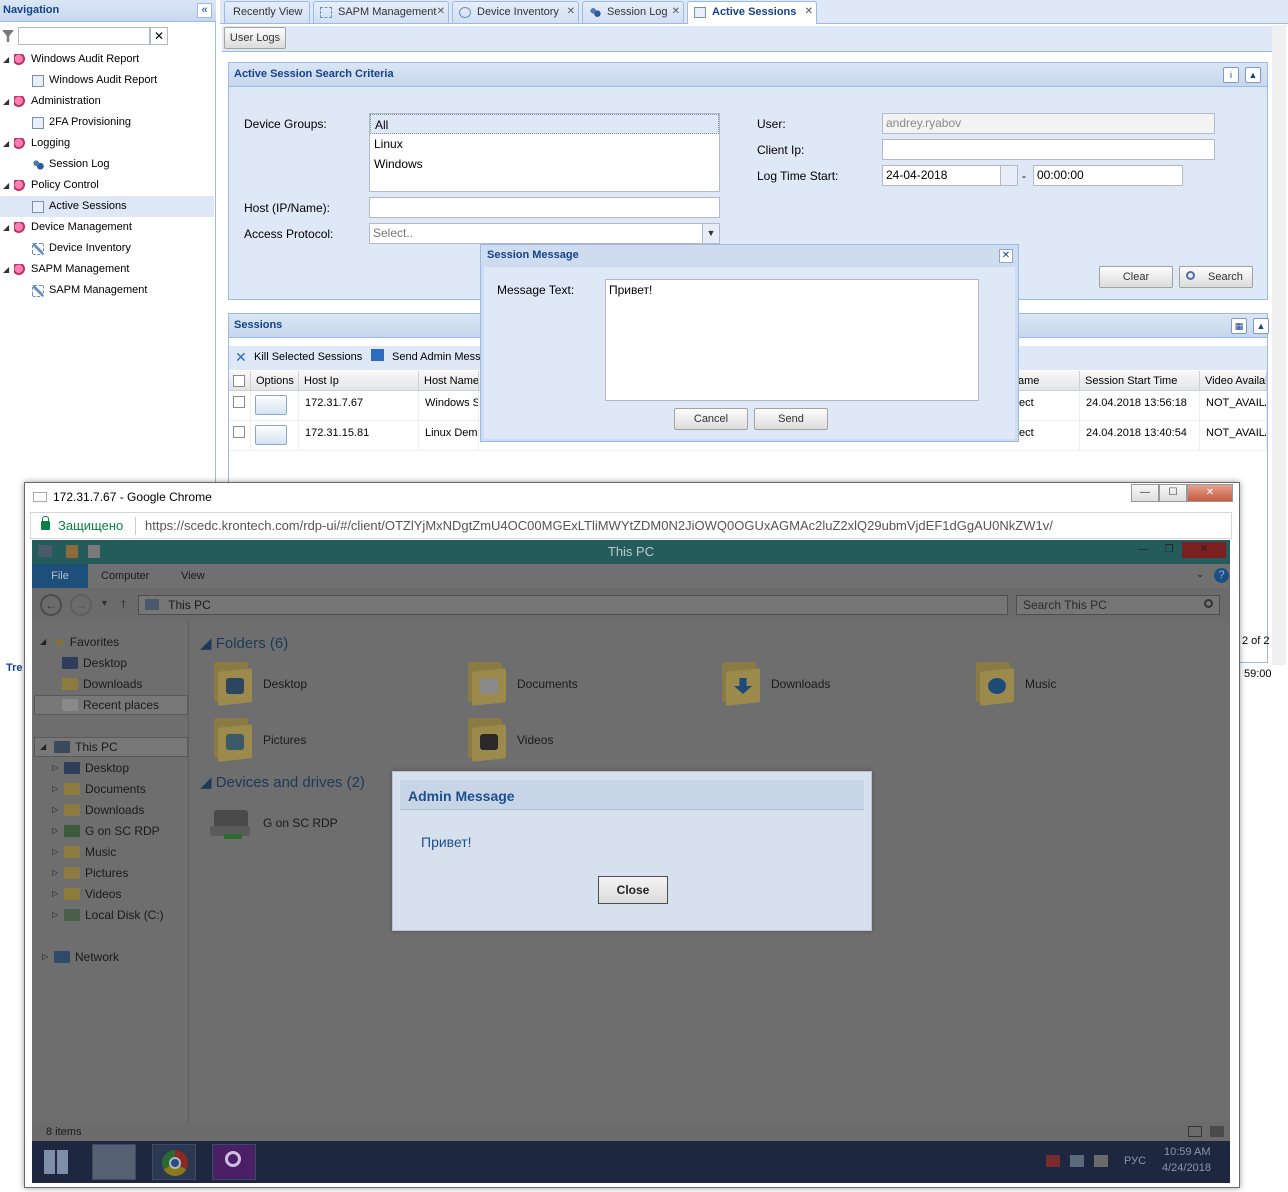 This screenshot has height=1192, width=1288. What do you see at coordinates (1200, 574) in the screenshot?
I see `chevron-down-icon: ⌄` at bounding box center [1200, 574].